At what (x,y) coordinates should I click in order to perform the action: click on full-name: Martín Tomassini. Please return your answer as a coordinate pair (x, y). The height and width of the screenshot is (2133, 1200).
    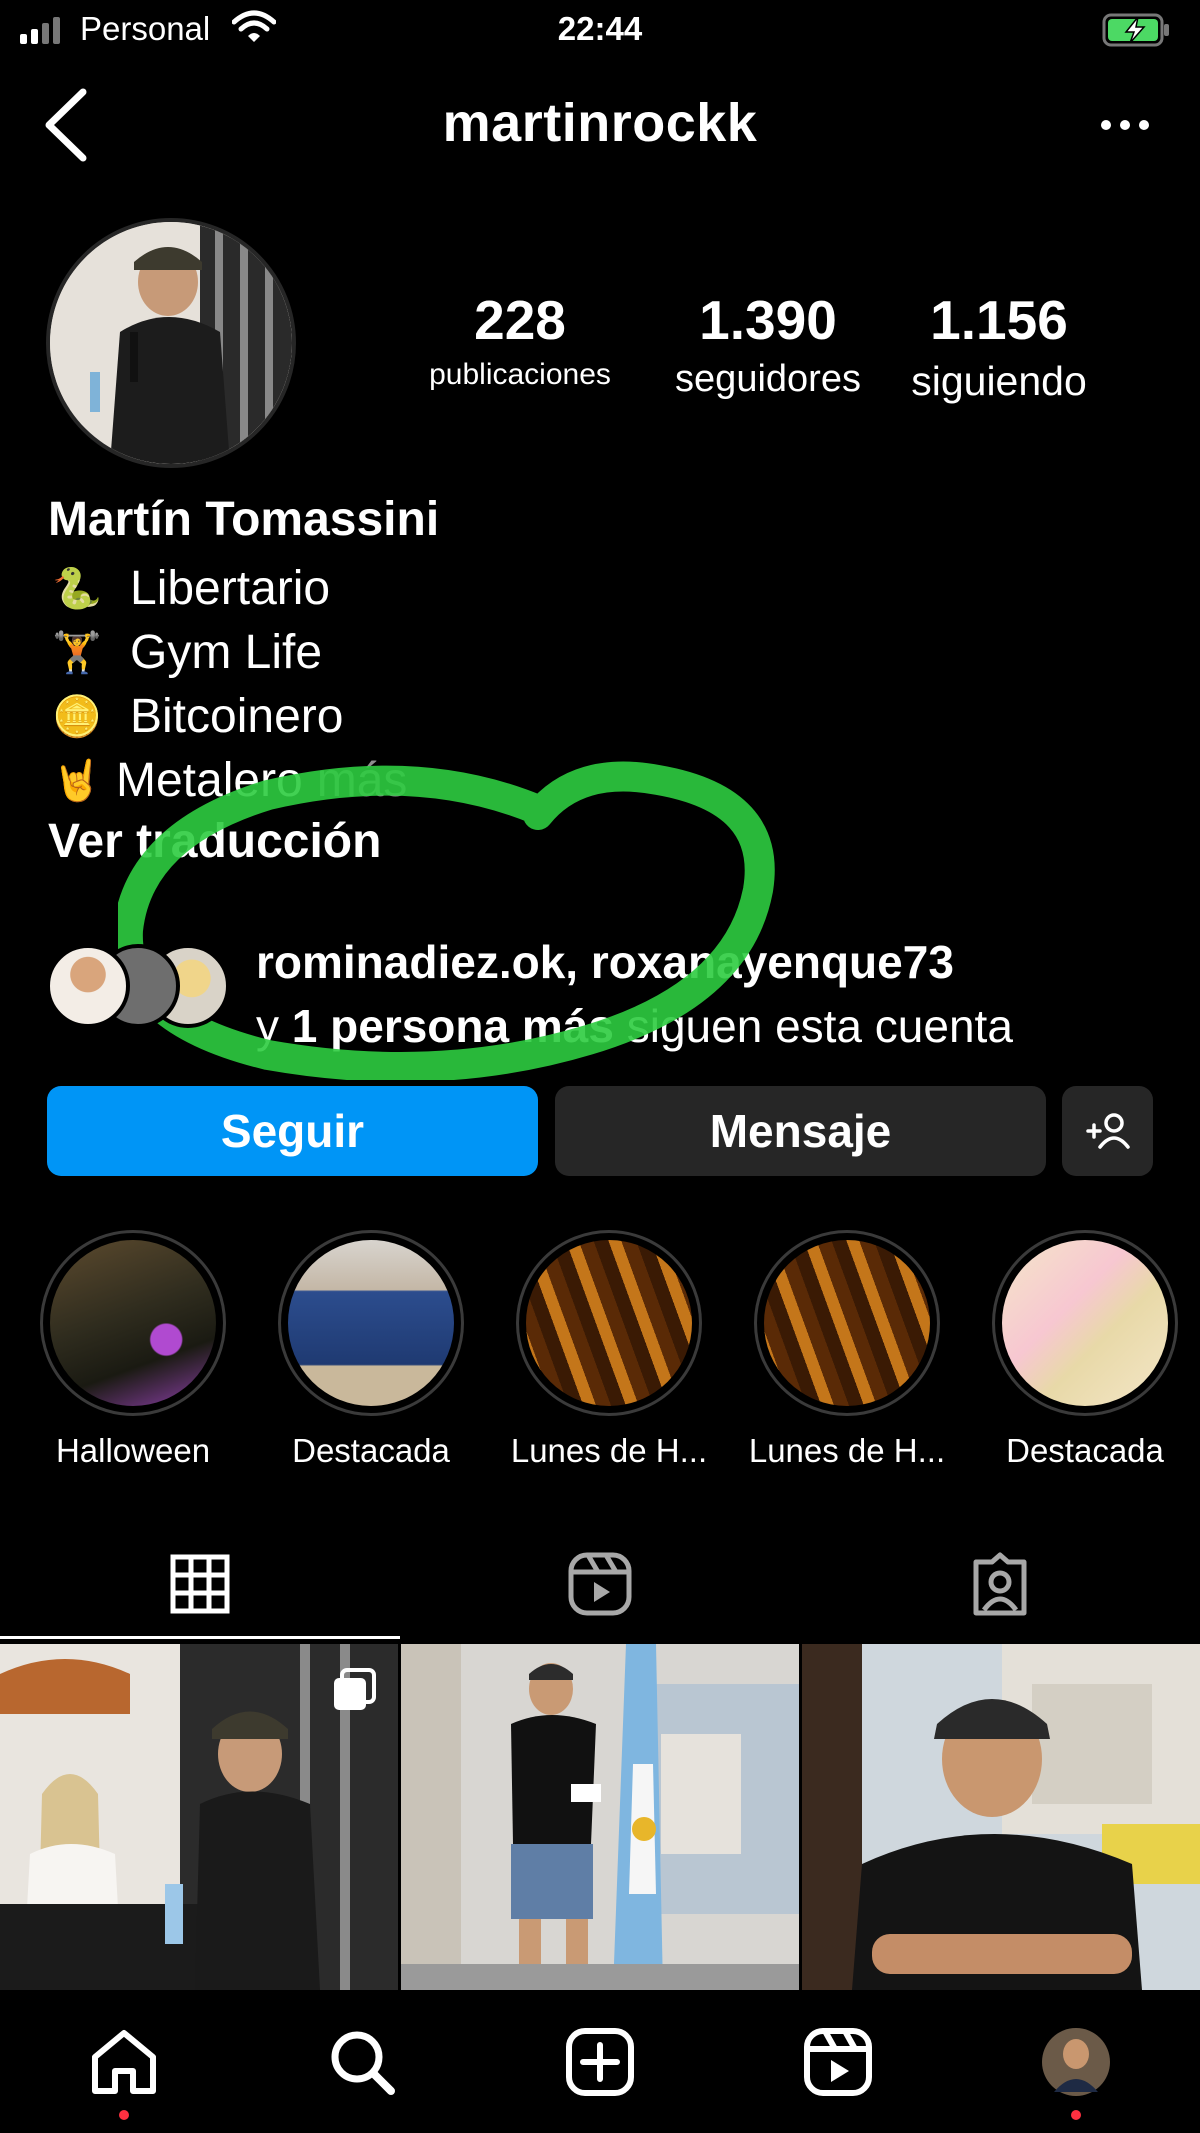
    Looking at the image, I should click on (244, 519).